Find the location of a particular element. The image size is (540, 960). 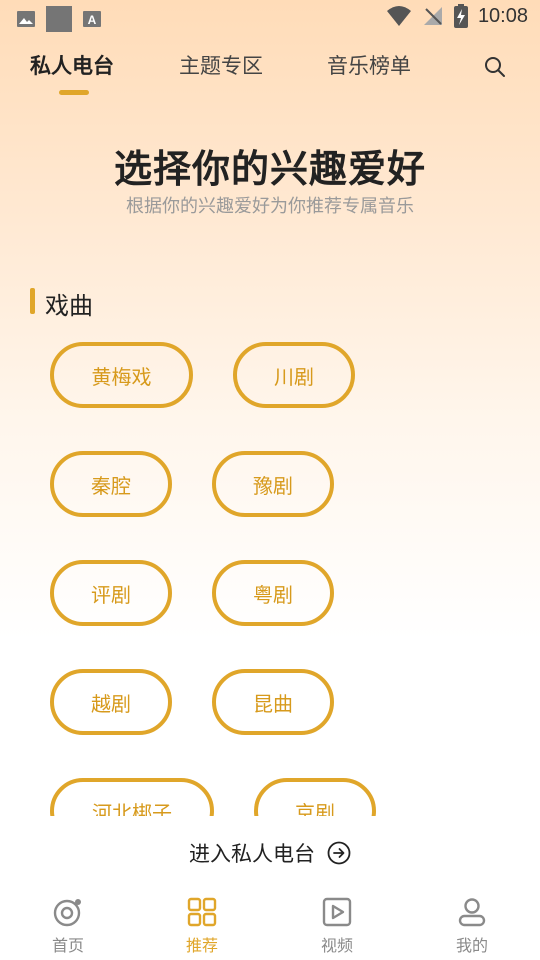

tab-theme-zone: 主题专区 is located at coordinates (221, 65).